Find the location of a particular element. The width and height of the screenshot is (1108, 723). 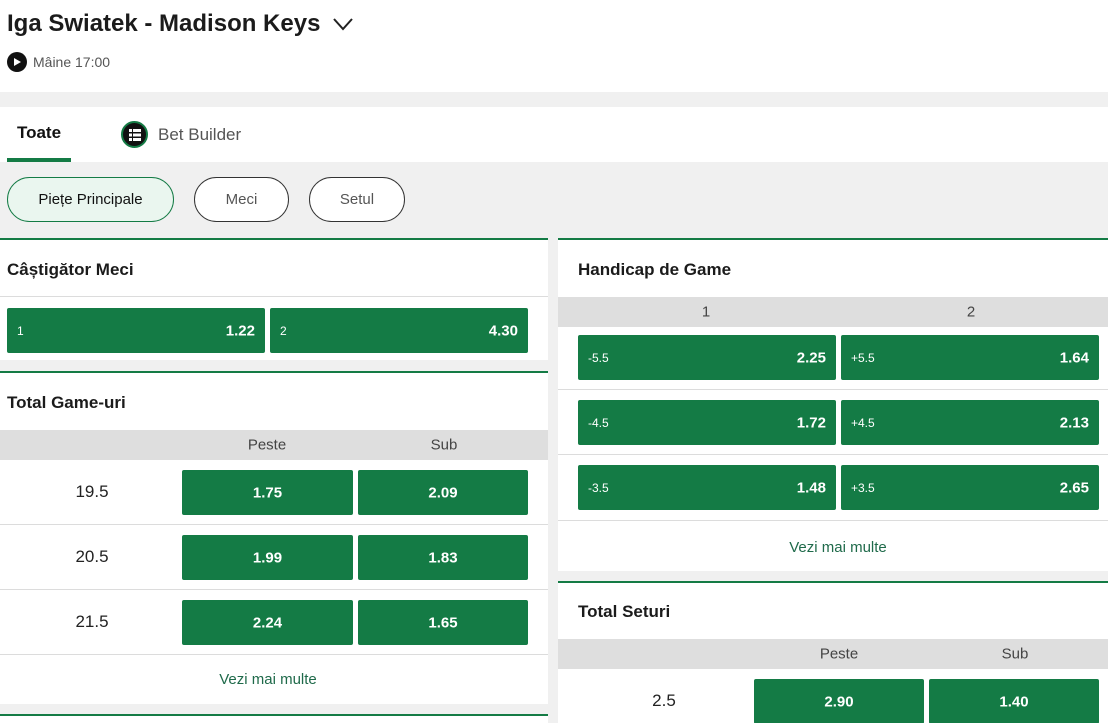

odd-button: +5.5 1.64 is located at coordinates (970, 357).